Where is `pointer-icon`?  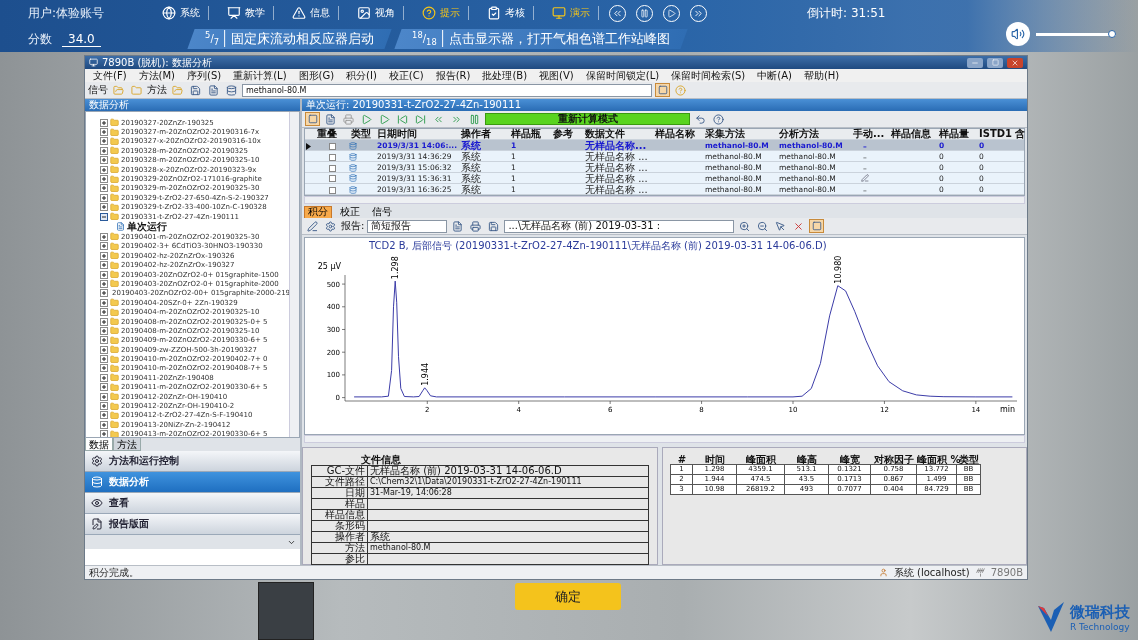 pointer-icon is located at coordinates (781, 226).